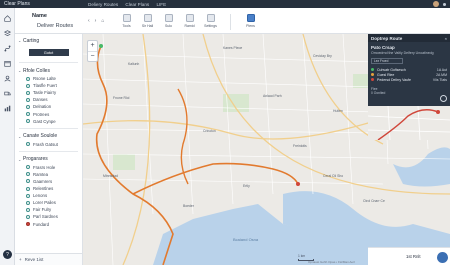  What do you see at coordinates (7, 254) in the screenshot?
I see `help-icon: ?` at bounding box center [7, 254].